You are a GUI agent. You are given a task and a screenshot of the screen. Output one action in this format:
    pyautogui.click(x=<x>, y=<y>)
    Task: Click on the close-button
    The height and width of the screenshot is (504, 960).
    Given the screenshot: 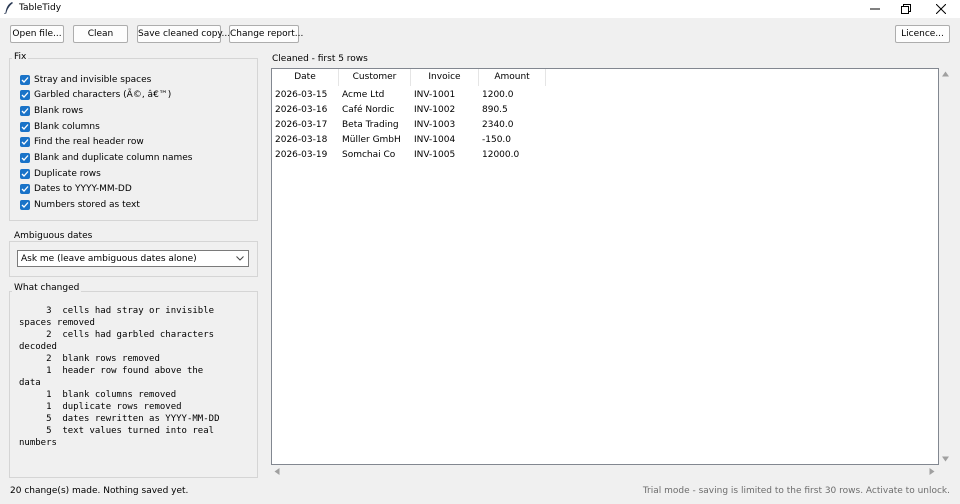 What is the action you would take?
    pyautogui.click(x=941, y=9)
    